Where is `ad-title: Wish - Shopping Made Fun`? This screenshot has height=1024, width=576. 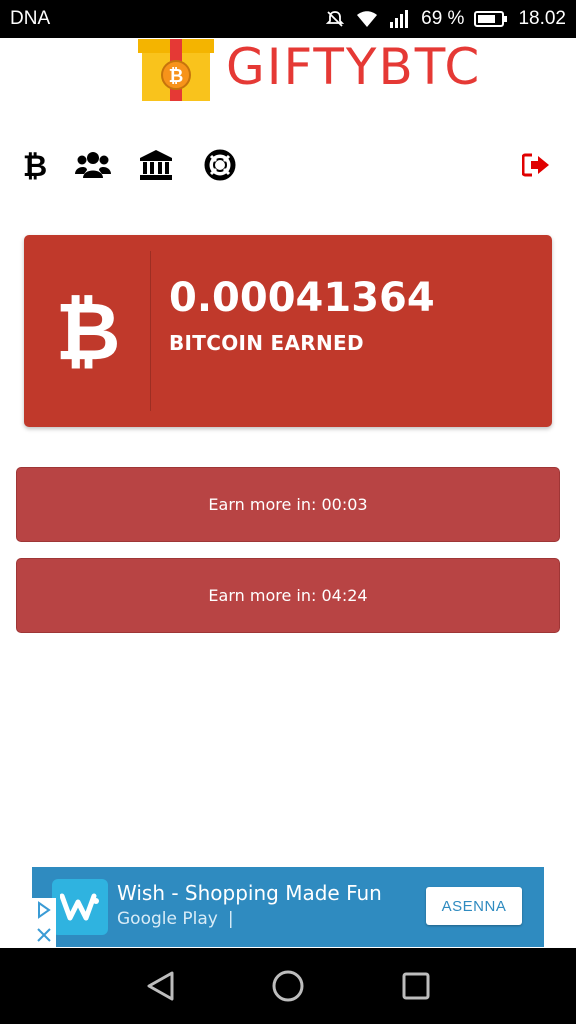
ad-title: Wish - Shopping Made Fun is located at coordinates (249, 893).